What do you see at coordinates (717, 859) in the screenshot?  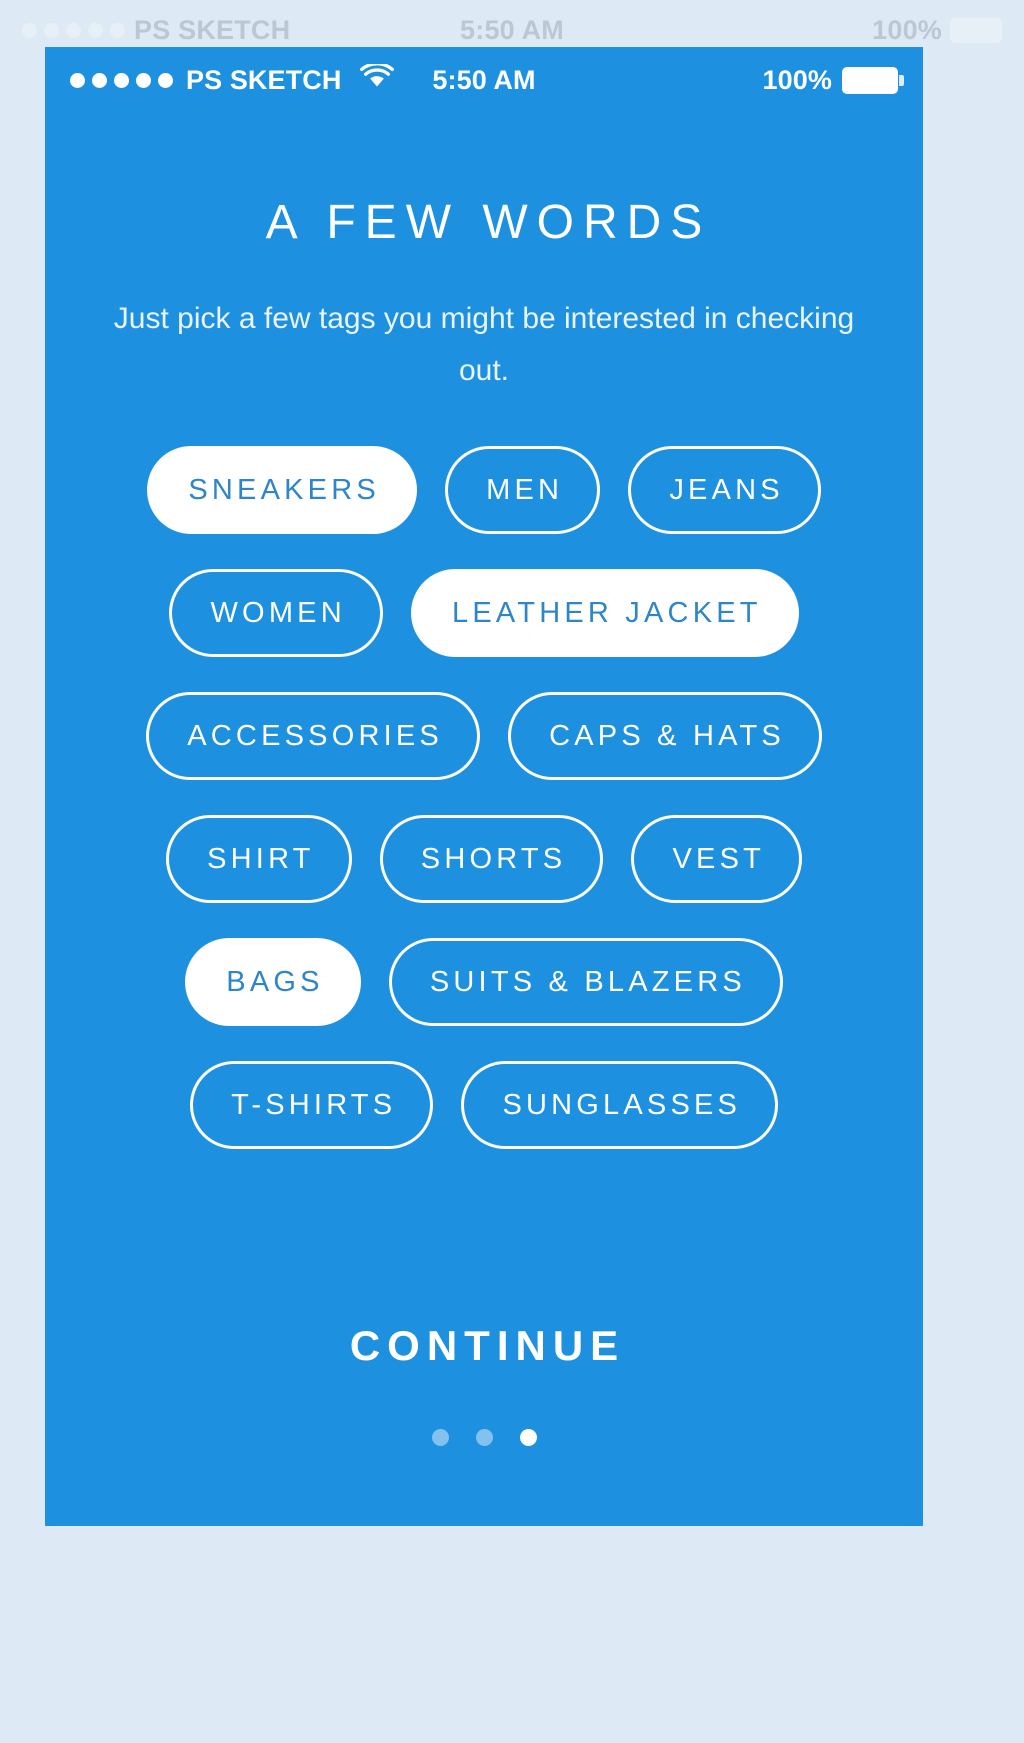 I see `tag-vest: VEST` at bounding box center [717, 859].